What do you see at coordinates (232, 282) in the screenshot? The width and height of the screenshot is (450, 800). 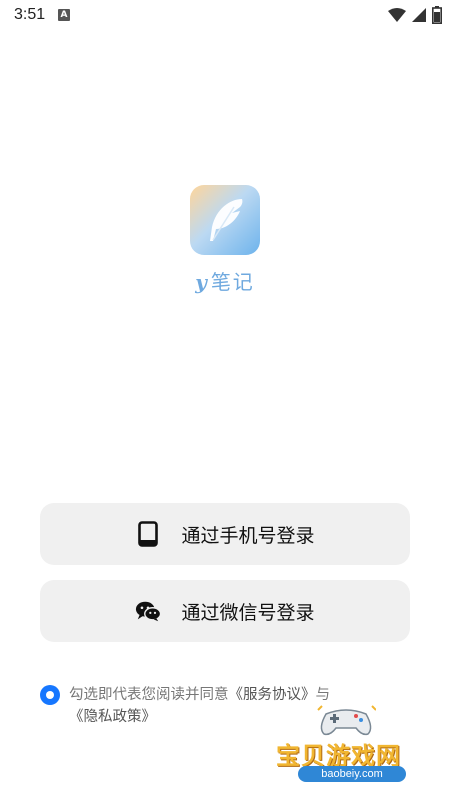 I see `app-name-text: 笔记` at bounding box center [232, 282].